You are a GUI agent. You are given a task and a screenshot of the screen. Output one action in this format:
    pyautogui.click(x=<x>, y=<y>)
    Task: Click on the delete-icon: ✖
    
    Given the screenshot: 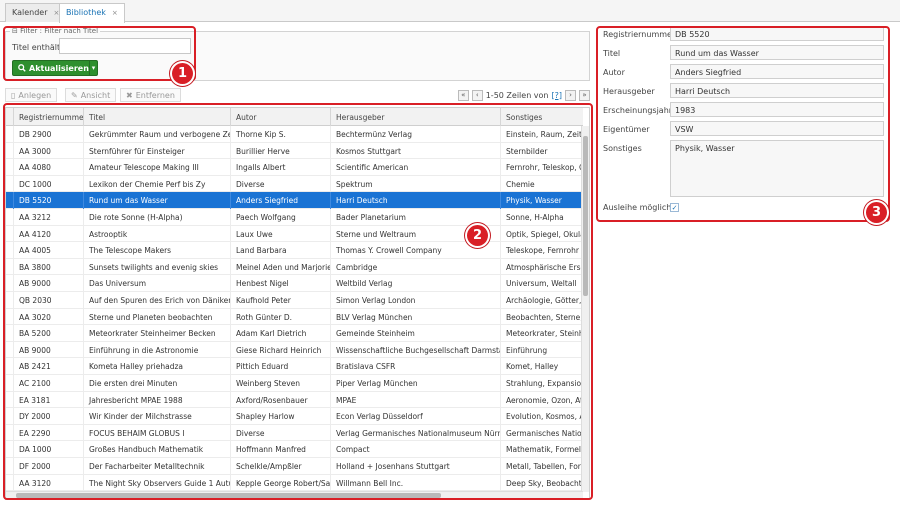 What is the action you would take?
    pyautogui.click(x=129, y=95)
    